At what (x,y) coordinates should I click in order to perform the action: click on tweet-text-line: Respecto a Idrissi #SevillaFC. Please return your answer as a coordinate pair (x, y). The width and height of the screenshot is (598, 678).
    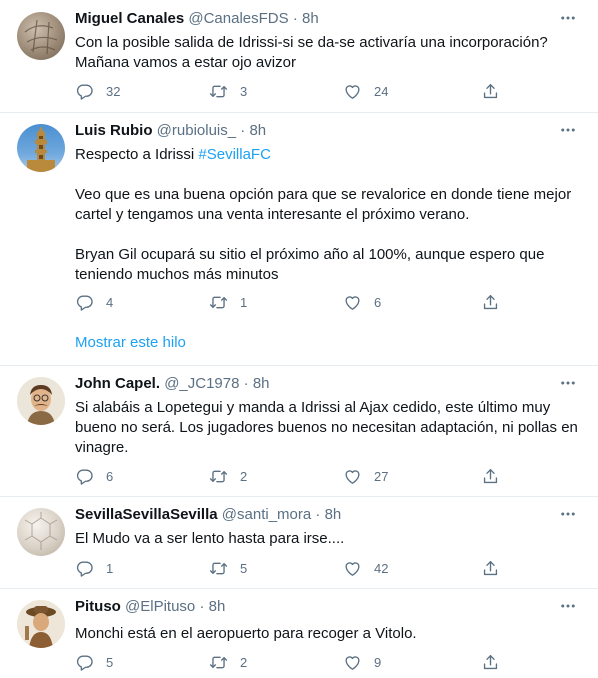
    Looking at the image, I should click on (327, 155).